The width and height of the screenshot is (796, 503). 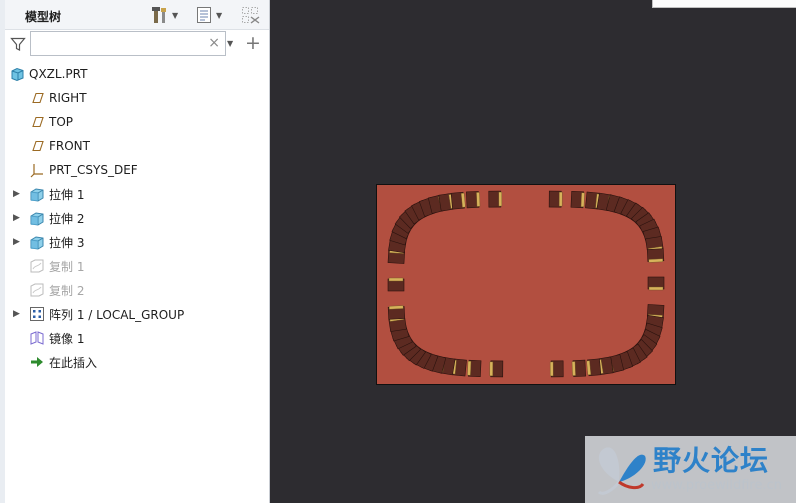 I want to click on tree-item: ▶ 拉伸 3, so click(x=137, y=242).